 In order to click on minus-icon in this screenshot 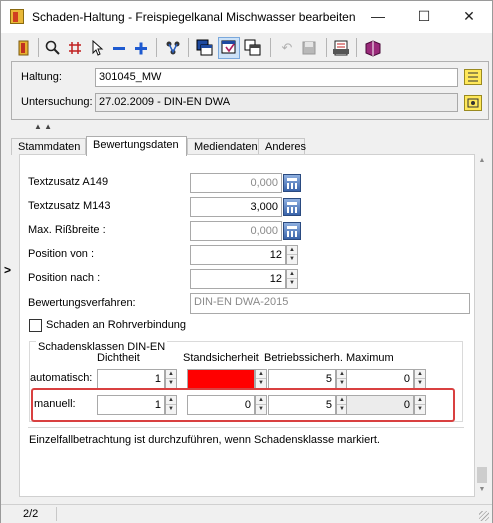, I will do `click(119, 48)`.